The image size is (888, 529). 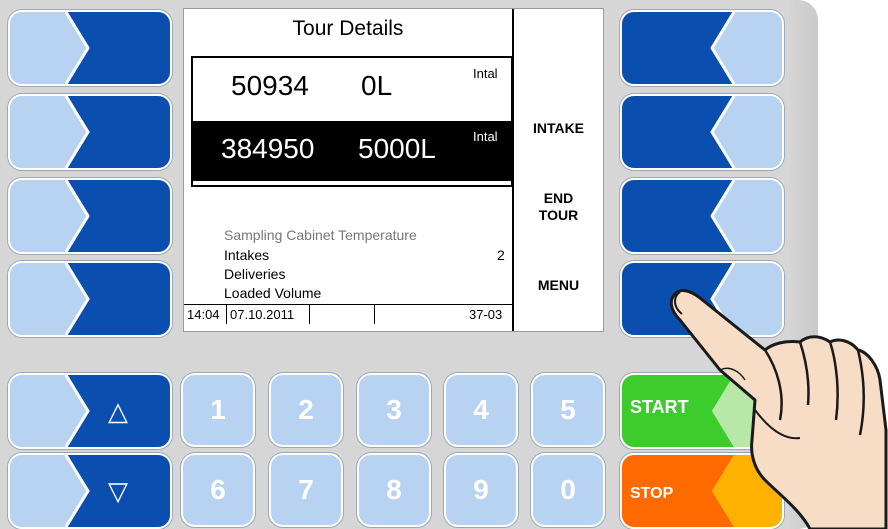 I want to click on menu-end-tour-line2: TOUR, so click(x=558, y=215).